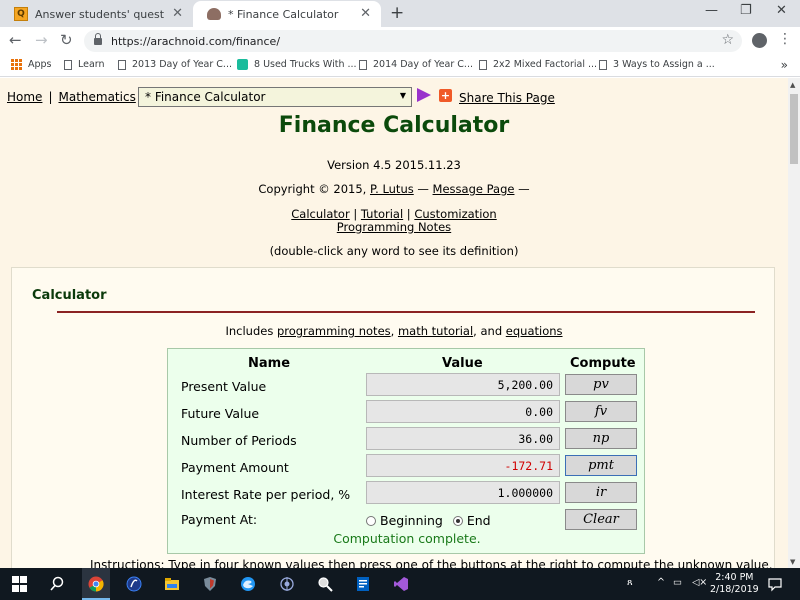 Image resolution: width=800 pixels, height=600 pixels. Describe the element at coordinates (463, 438) in the screenshot. I see `number-of-periods-input: 36.00` at that location.